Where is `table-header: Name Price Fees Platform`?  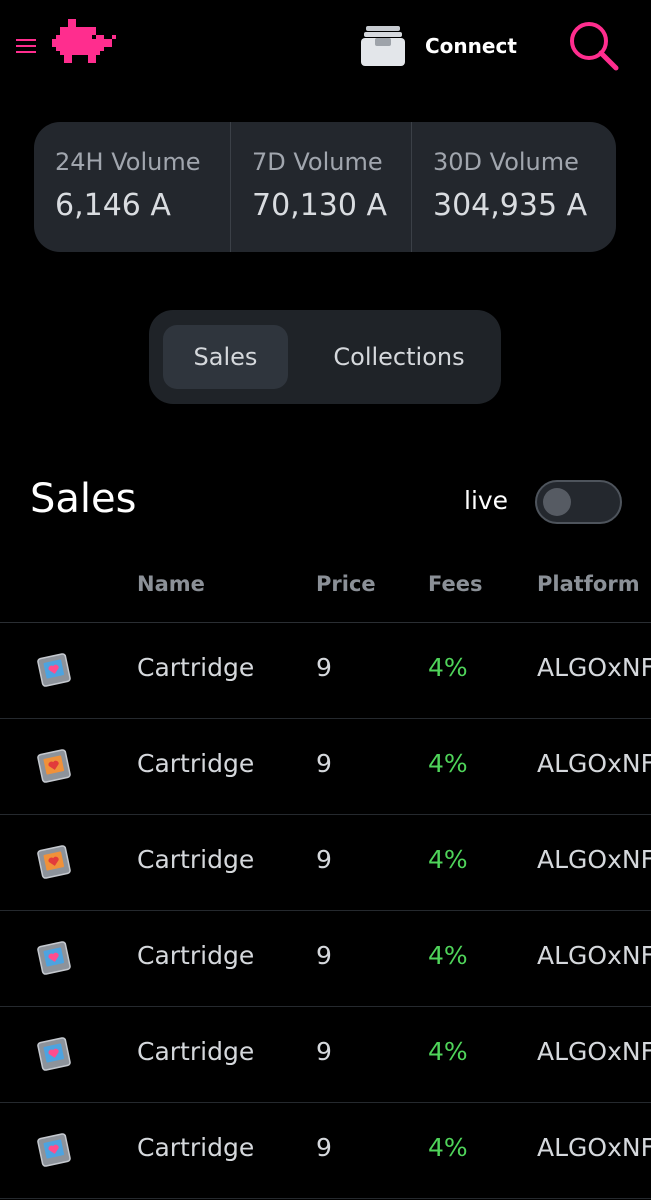 table-header: Name Price Fees Platform is located at coordinates (325, 591).